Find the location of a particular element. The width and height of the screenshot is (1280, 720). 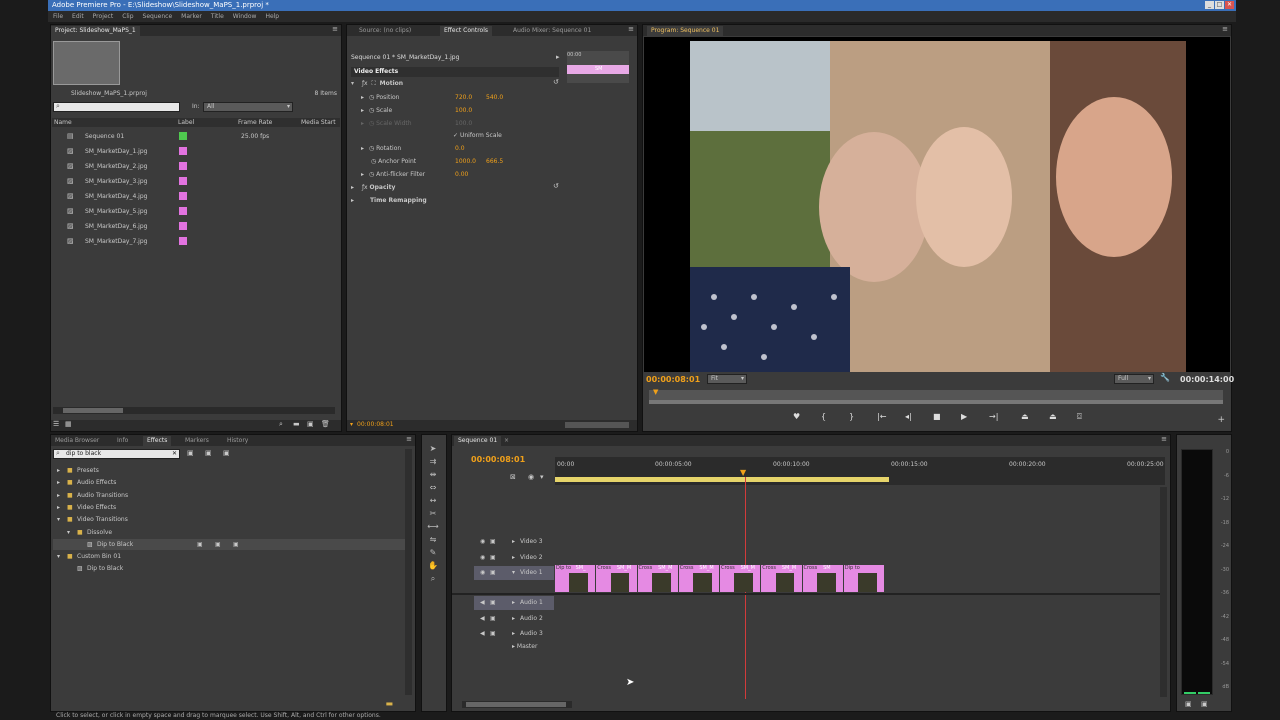

timeline-current-time: 00:00:08:01 is located at coordinates (498, 459).